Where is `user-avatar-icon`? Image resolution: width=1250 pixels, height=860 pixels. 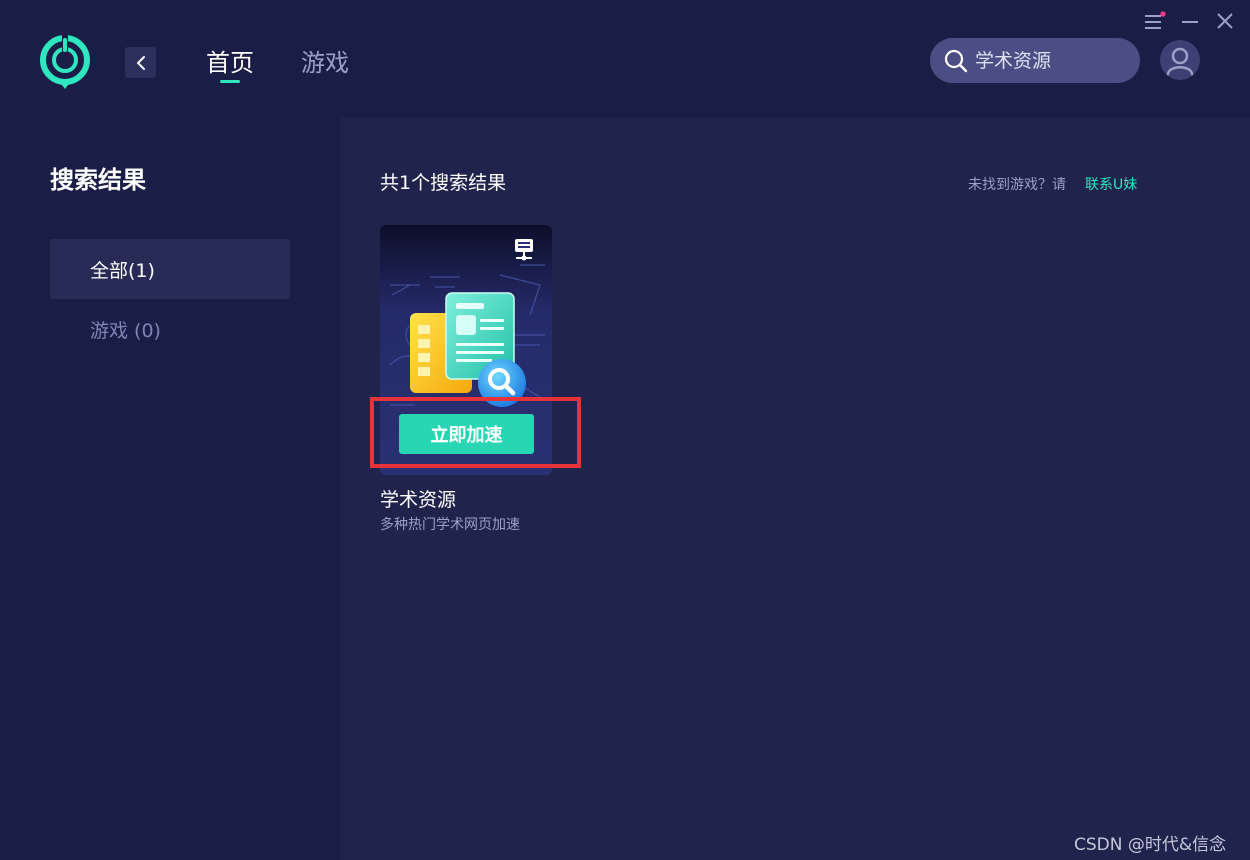
user-avatar-icon is located at coordinates (1180, 61).